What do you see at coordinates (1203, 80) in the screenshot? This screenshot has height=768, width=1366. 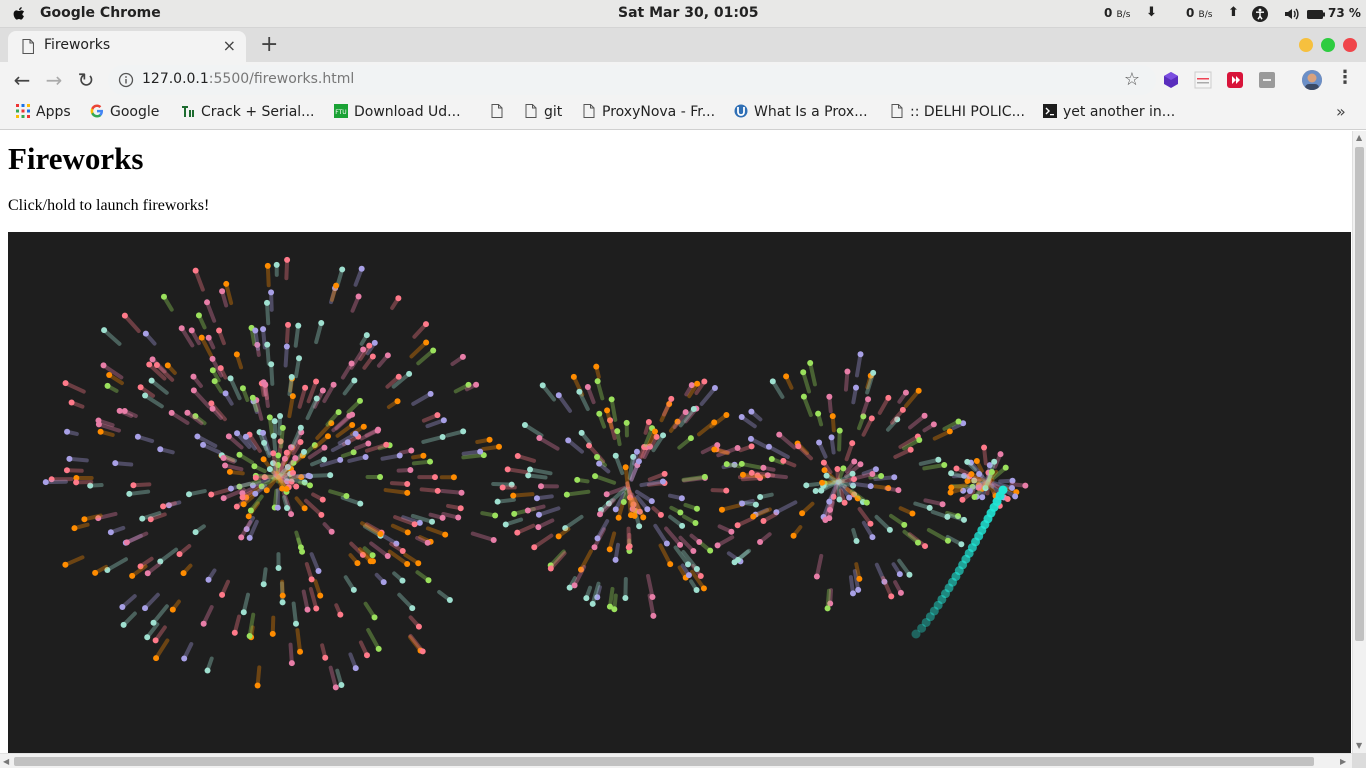 I see `extension-sh-icon` at bounding box center [1203, 80].